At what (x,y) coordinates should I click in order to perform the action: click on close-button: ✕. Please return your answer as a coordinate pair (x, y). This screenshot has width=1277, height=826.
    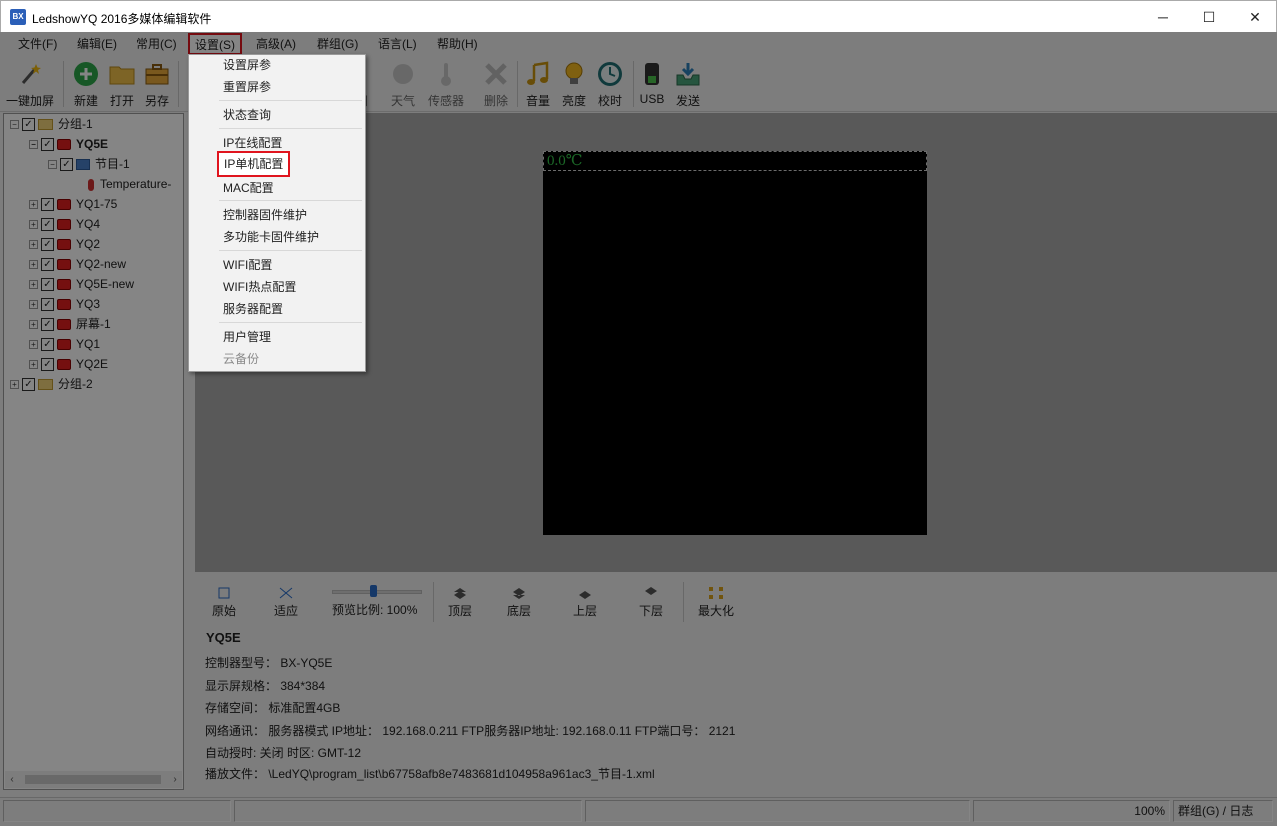
    Looking at the image, I should click on (1254, 17).